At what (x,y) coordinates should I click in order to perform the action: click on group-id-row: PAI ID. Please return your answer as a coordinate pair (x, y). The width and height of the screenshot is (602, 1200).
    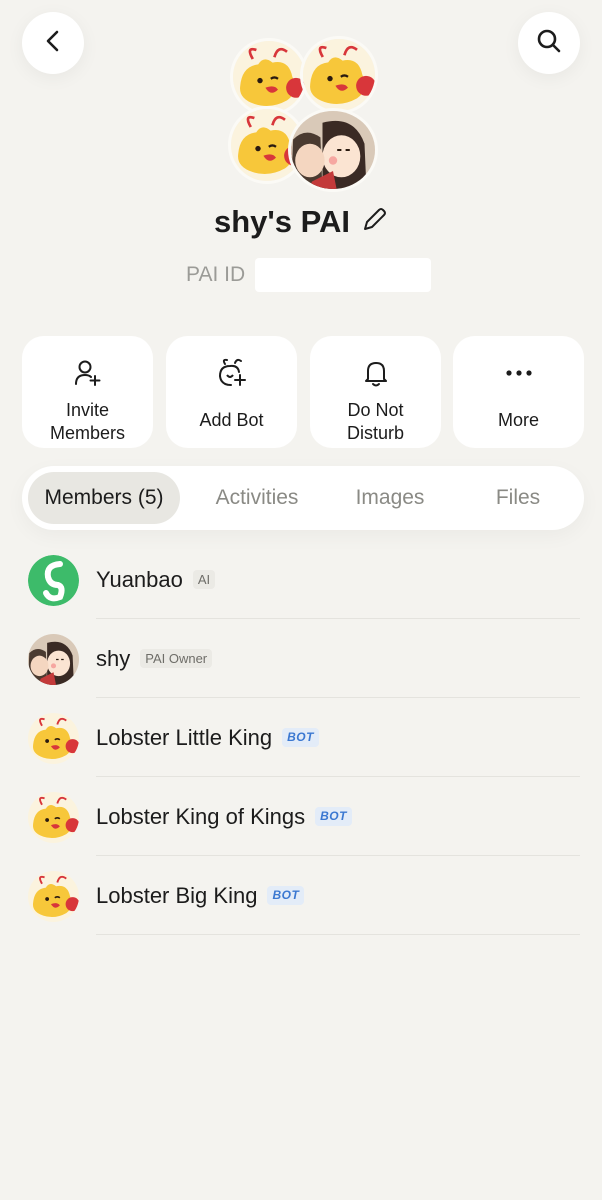
    Looking at the image, I should click on (309, 275).